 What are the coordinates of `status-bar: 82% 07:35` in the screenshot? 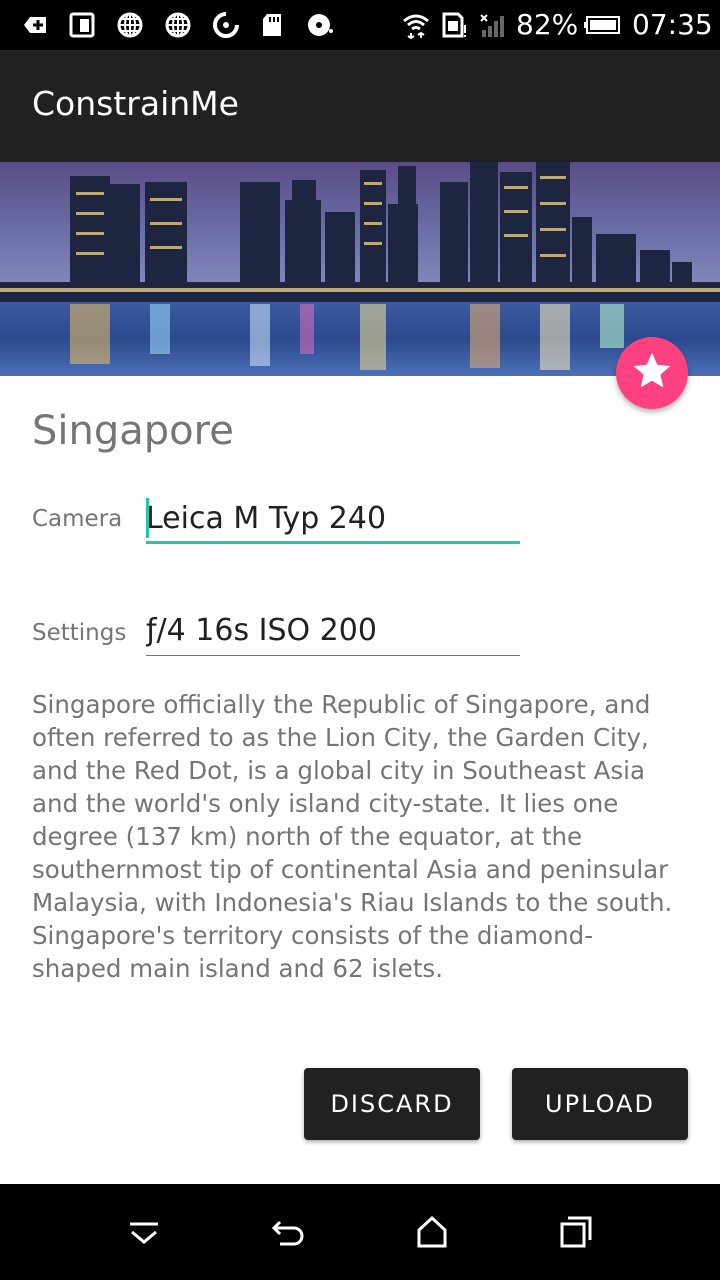 It's located at (360, 25).